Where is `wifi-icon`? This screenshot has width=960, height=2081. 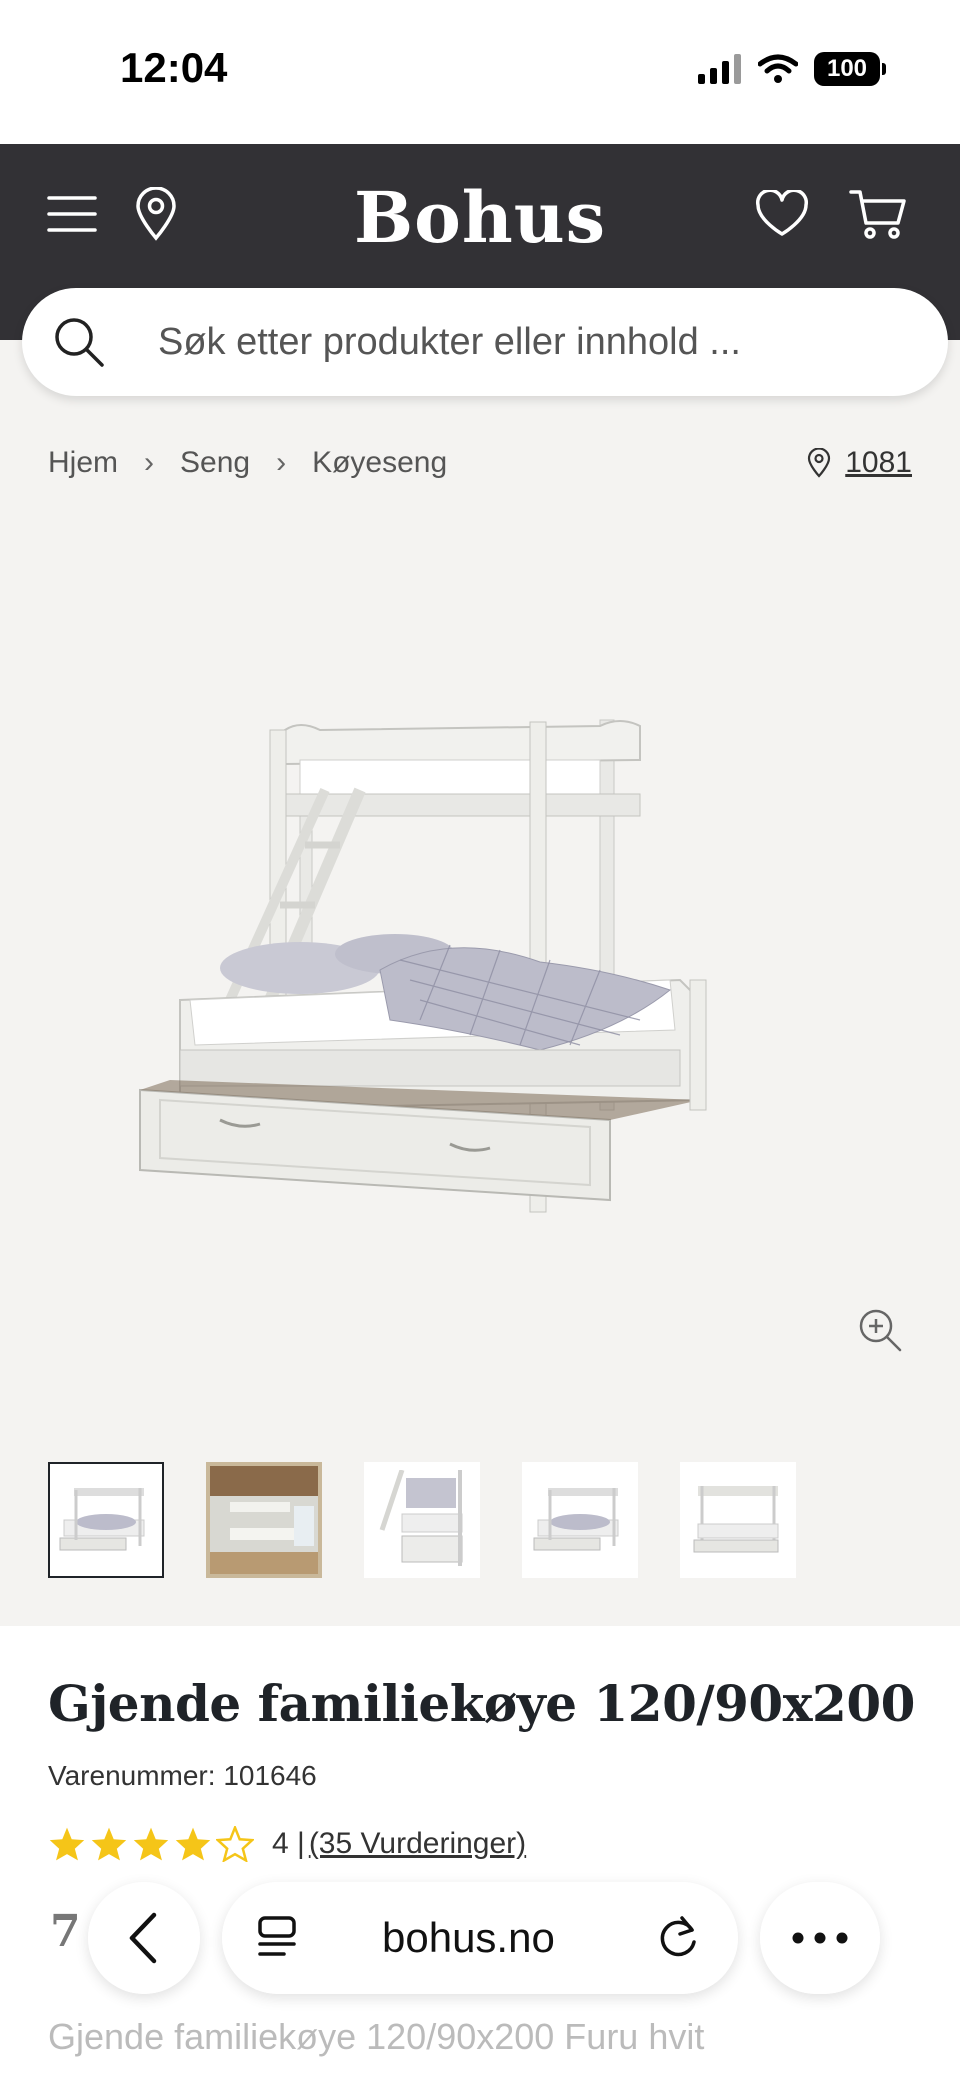 wifi-icon is located at coordinates (778, 68).